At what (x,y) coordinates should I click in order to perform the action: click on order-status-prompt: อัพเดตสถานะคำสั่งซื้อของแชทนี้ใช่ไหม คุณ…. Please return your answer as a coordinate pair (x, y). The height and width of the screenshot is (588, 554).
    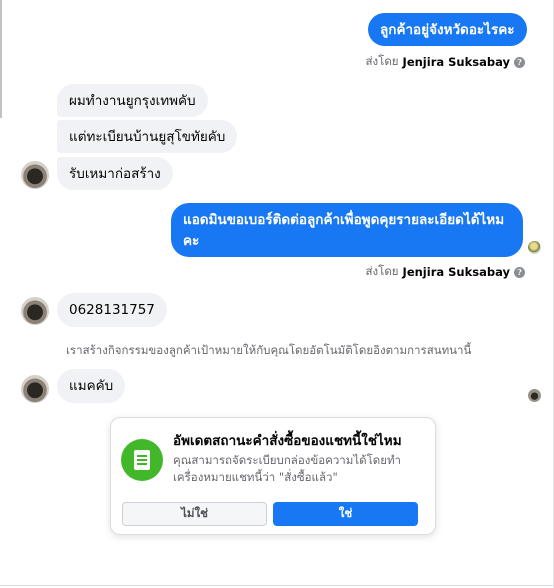
    Looking at the image, I should click on (273, 476).